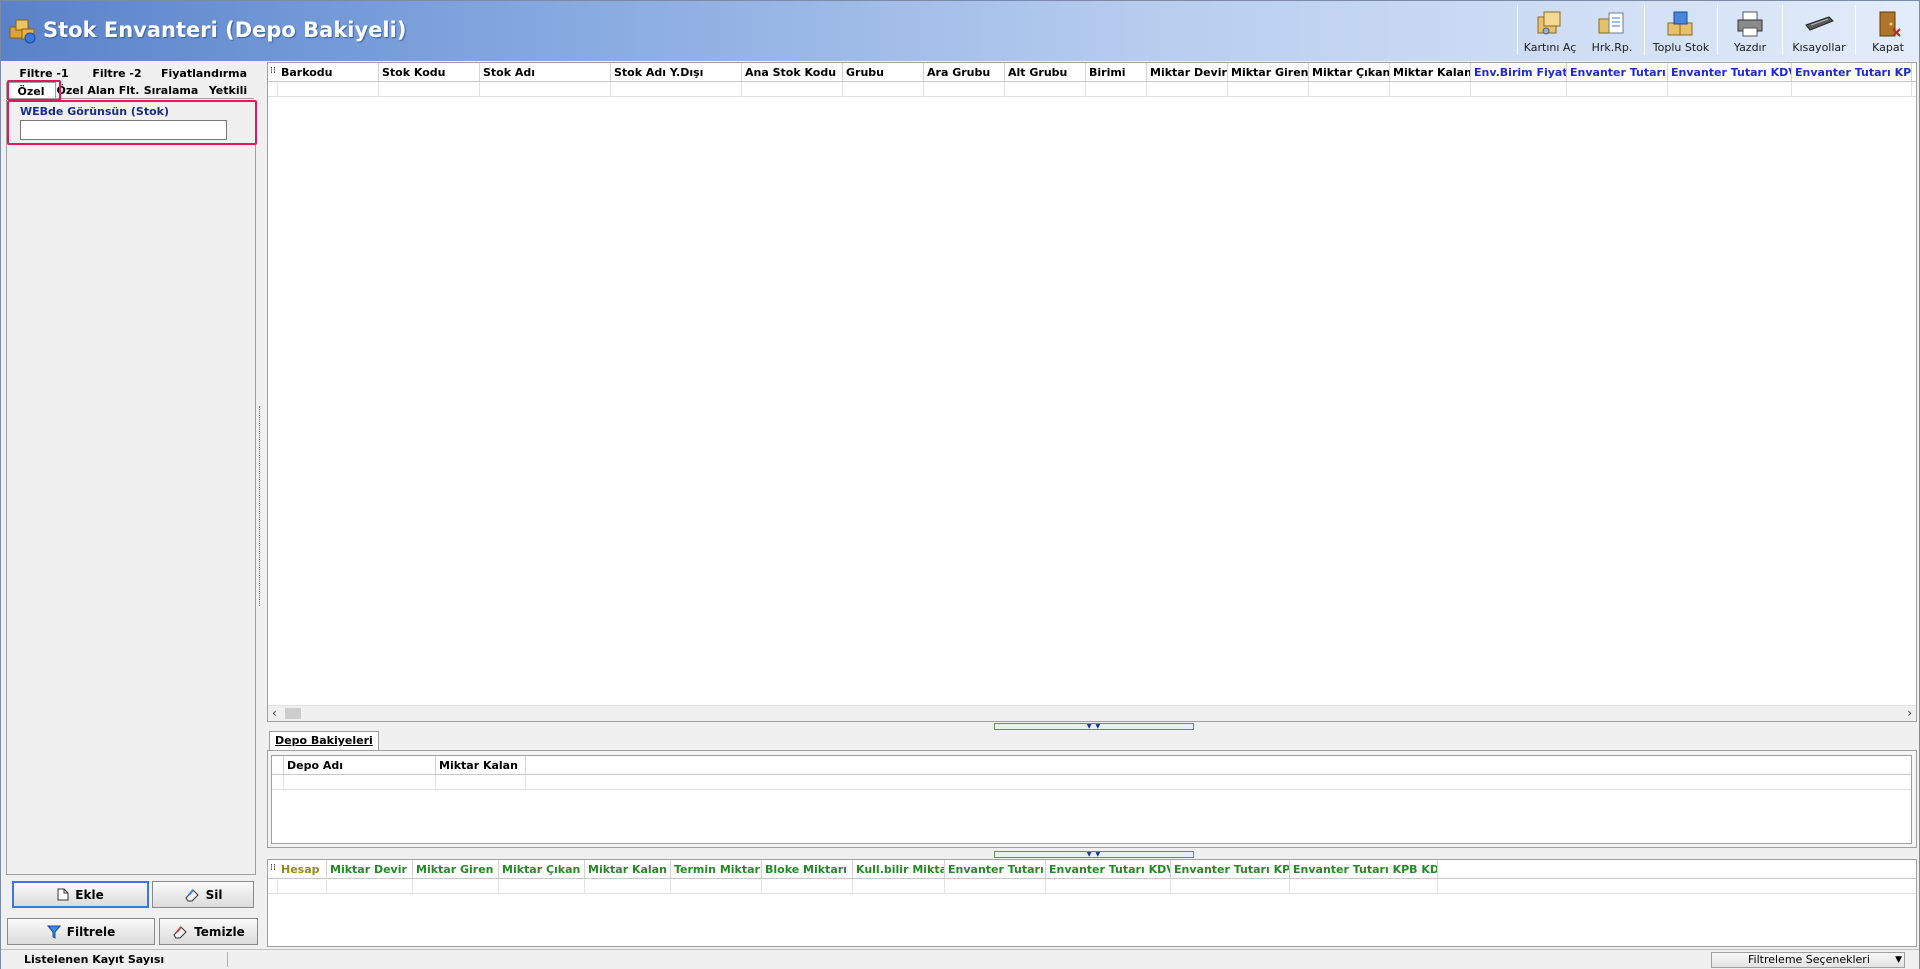 This screenshot has width=1920, height=969. What do you see at coordinates (360, 765) in the screenshot?
I see `column-header-depo-adi: Depo Adı` at bounding box center [360, 765].